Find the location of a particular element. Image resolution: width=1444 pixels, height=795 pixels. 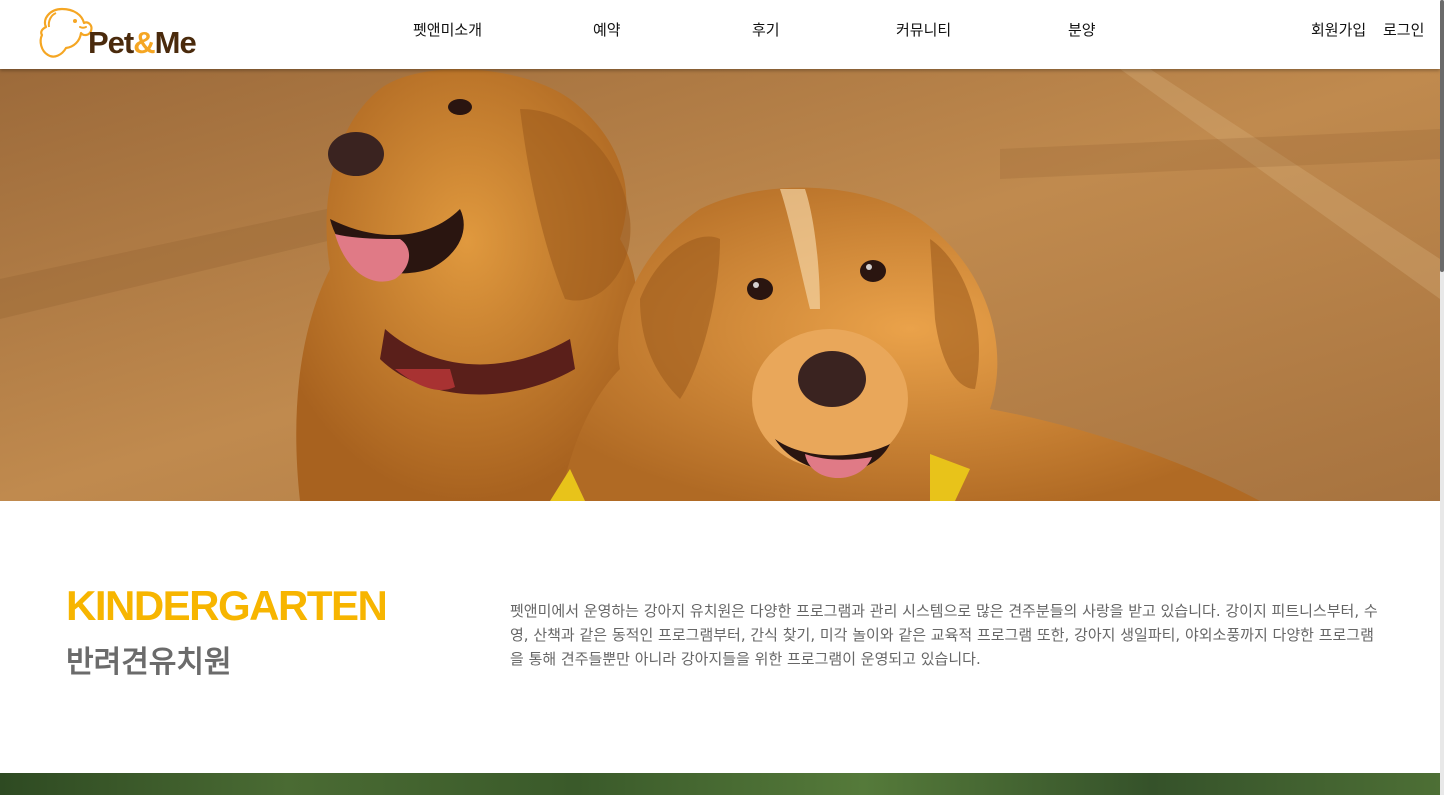

section-title-ko: 반려견유치원 is located at coordinates (149, 662).